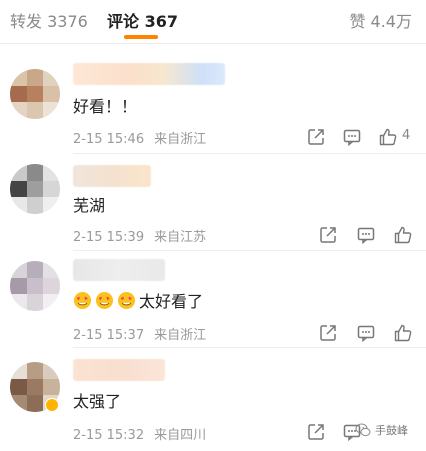 This screenshot has width=426, height=451. What do you see at coordinates (180, 435) in the screenshot?
I see `comment-location: 来自四川` at bounding box center [180, 435].